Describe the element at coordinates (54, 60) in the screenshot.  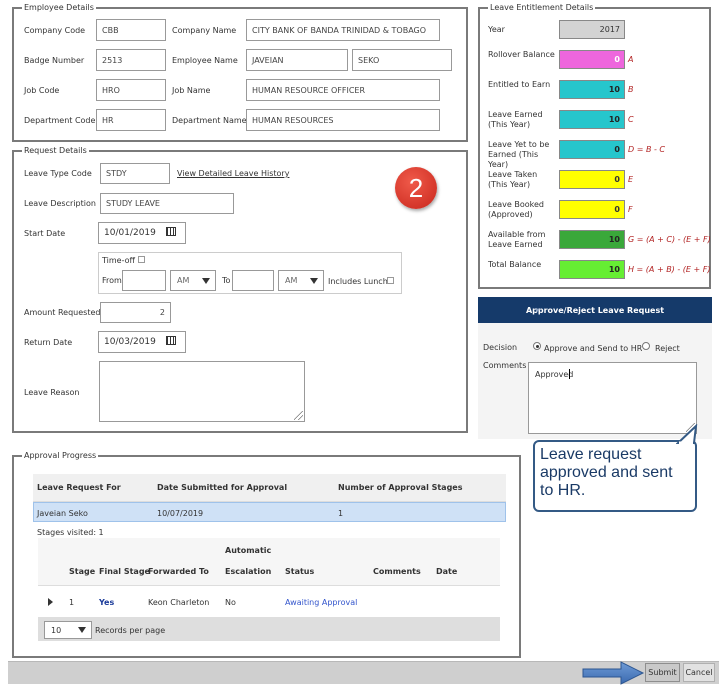
I see `badge-number-label: Badge Number` at that location.